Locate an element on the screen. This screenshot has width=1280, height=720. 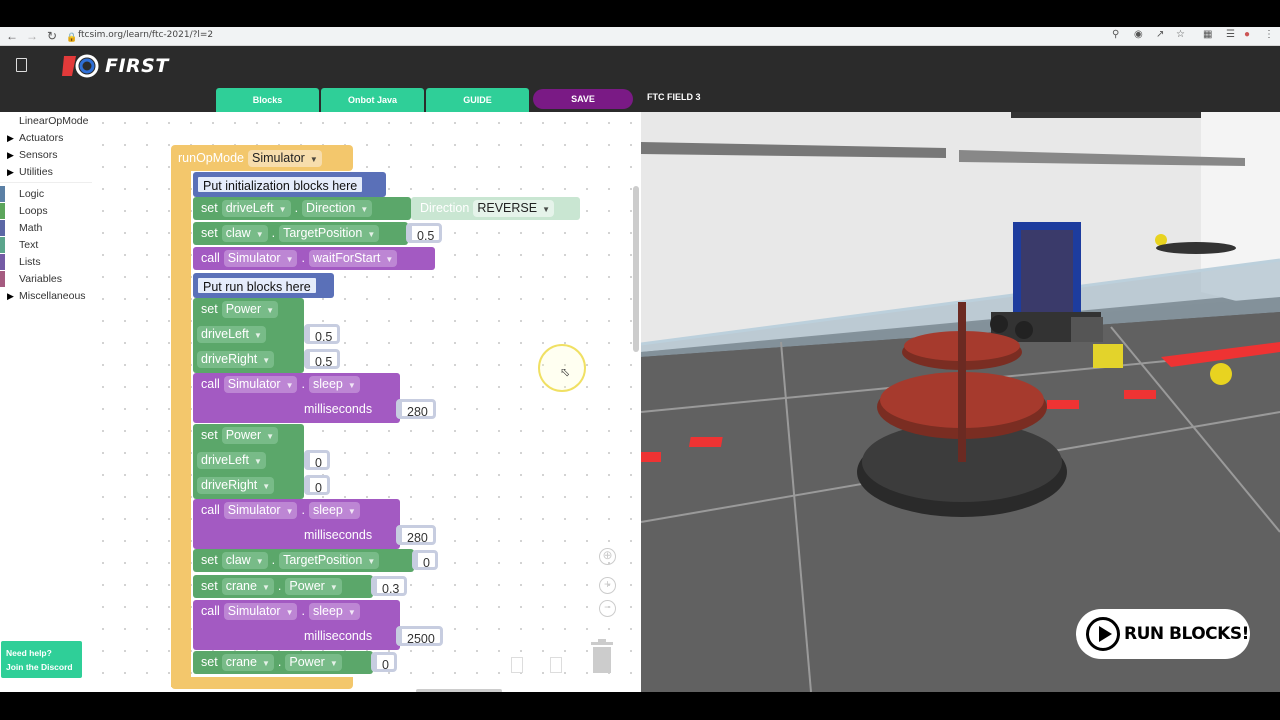
claw-value-2: 0 is located at coordinates (425, 560).